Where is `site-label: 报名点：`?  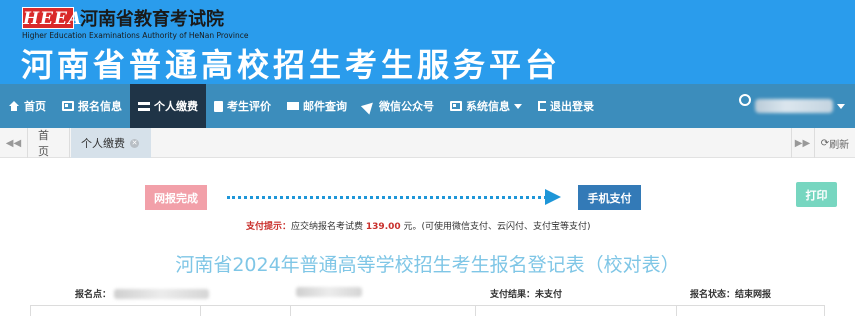
site-label: 报名点： is located at coordinates (93, 295).